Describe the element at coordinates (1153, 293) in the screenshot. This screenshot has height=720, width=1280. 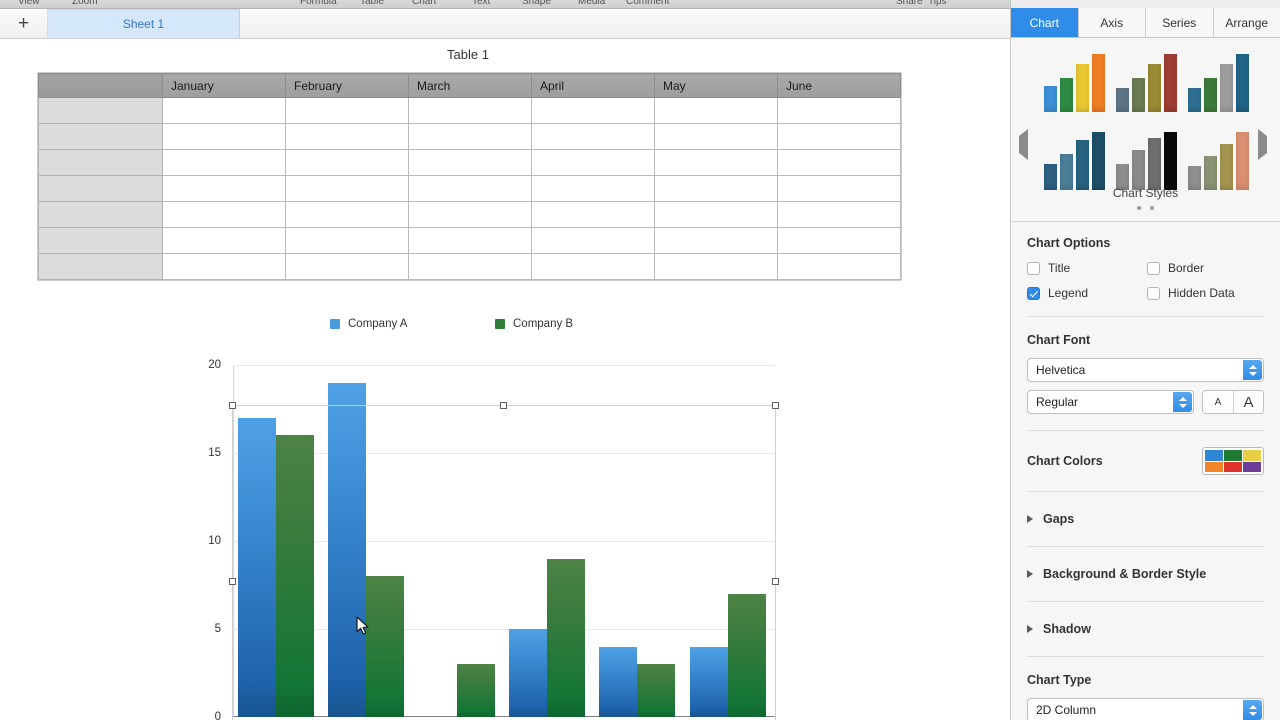
I see `checkbox-hidden-data-box` at that location.